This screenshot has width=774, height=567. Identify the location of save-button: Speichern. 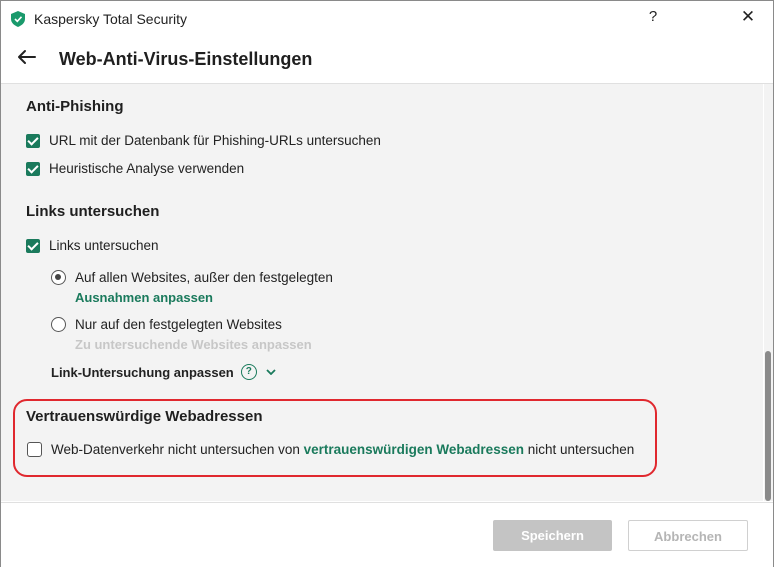
(552, 535).